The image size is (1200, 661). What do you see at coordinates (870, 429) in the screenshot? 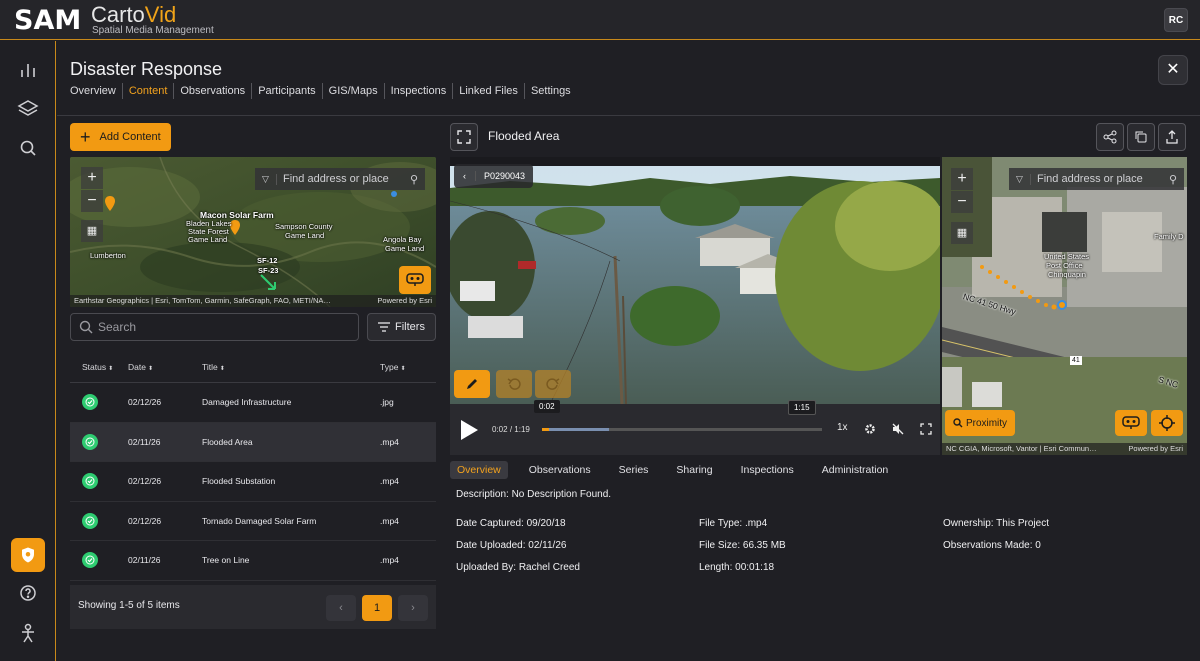
I see `gear-icon` at bounding box center [870, 429].